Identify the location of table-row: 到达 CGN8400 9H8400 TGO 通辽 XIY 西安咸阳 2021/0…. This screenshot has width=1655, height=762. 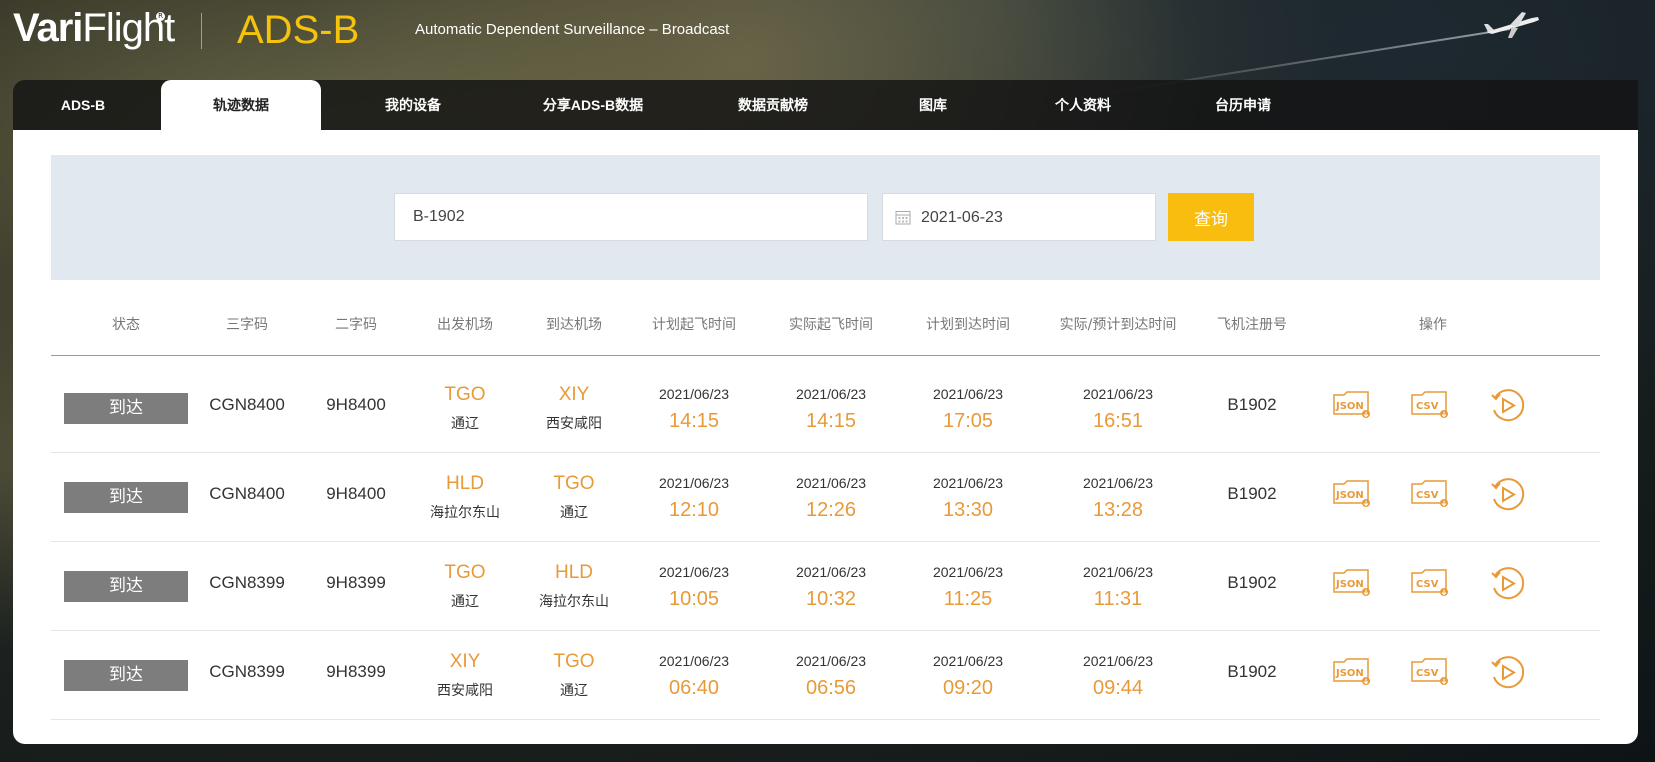
(825, 408).